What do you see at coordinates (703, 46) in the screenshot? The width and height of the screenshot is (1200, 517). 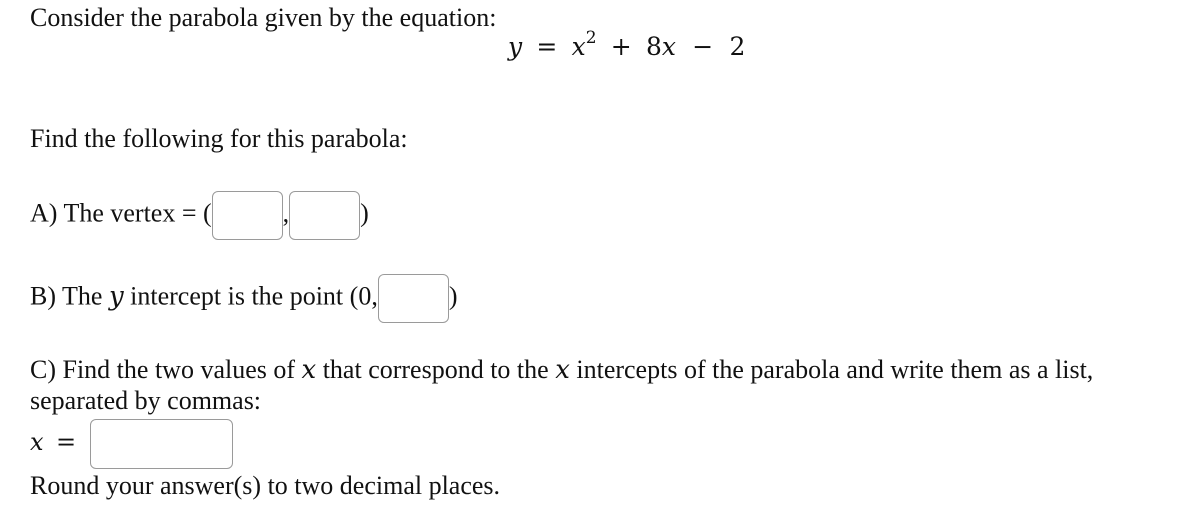 I see `equation-minus: −` at bounding box center [703, 46].